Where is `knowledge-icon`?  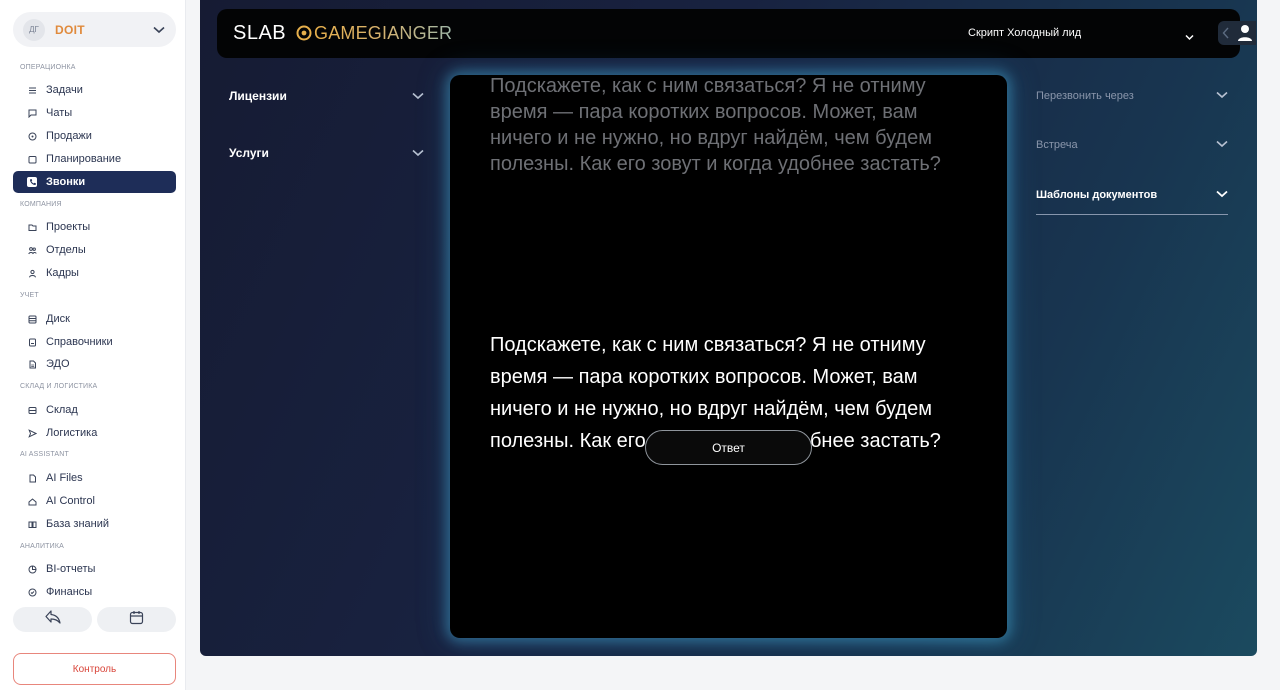
knowledge-icon is located at coordinates (32, 524).